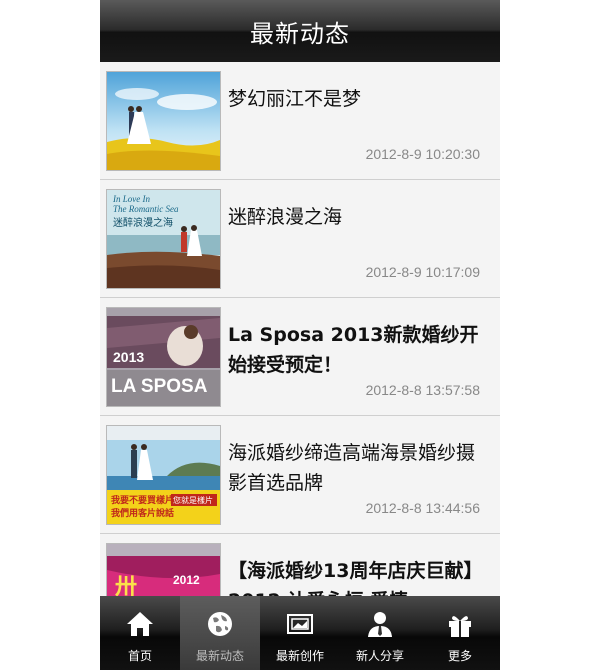 This screenshot has height=670, width=600. What do you see at coordinates (422, 508) in the screenshot?
I see `news-timestamp: 2012-8-8 13:44:56` at bounding box center [422, 508].